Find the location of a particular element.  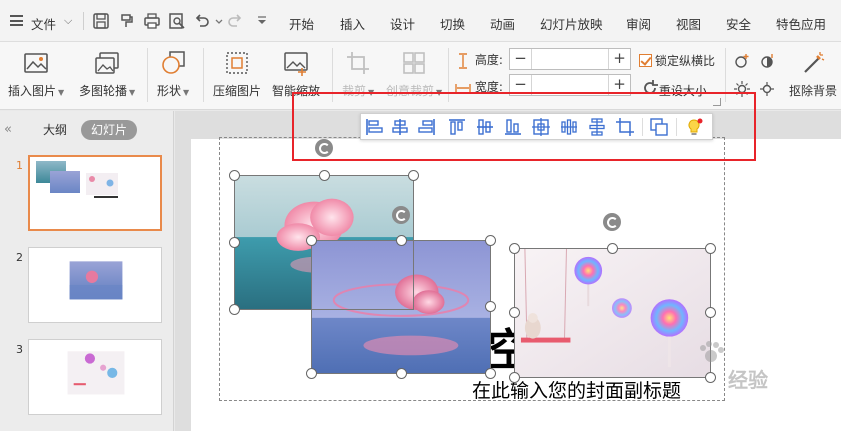

tab-review: 审阅 is located at coordinates (638, 23).